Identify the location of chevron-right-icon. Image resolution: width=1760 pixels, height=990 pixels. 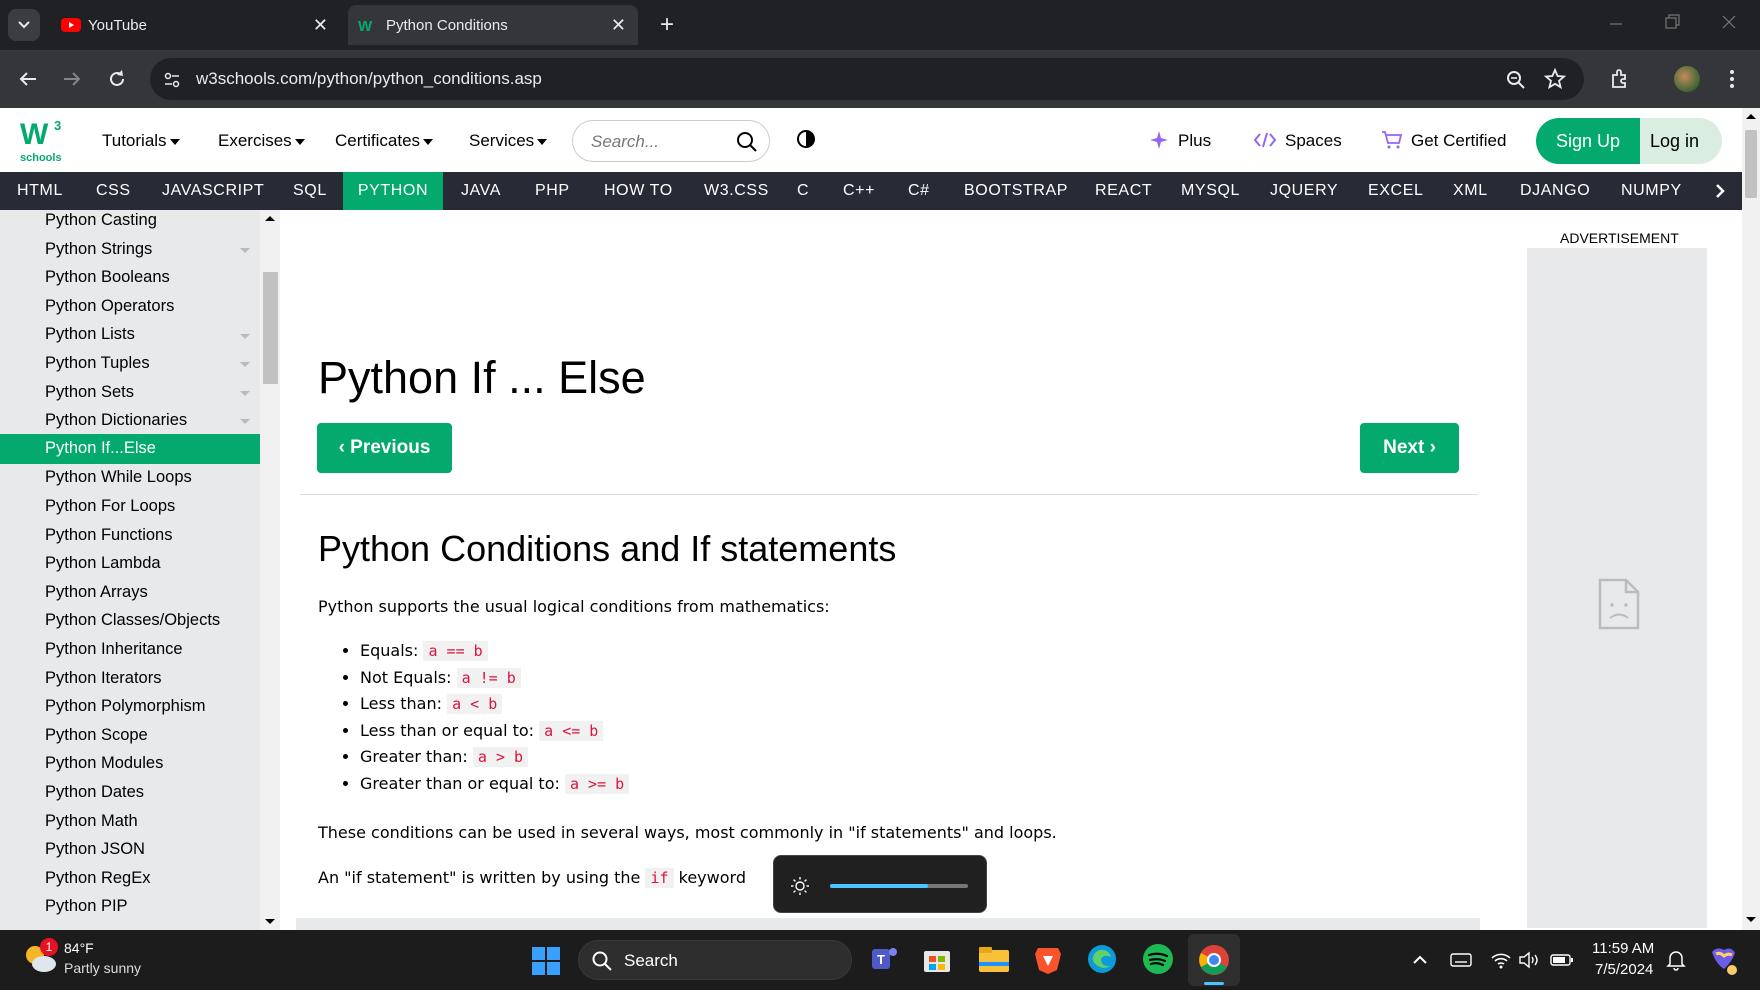
(1720, 191).